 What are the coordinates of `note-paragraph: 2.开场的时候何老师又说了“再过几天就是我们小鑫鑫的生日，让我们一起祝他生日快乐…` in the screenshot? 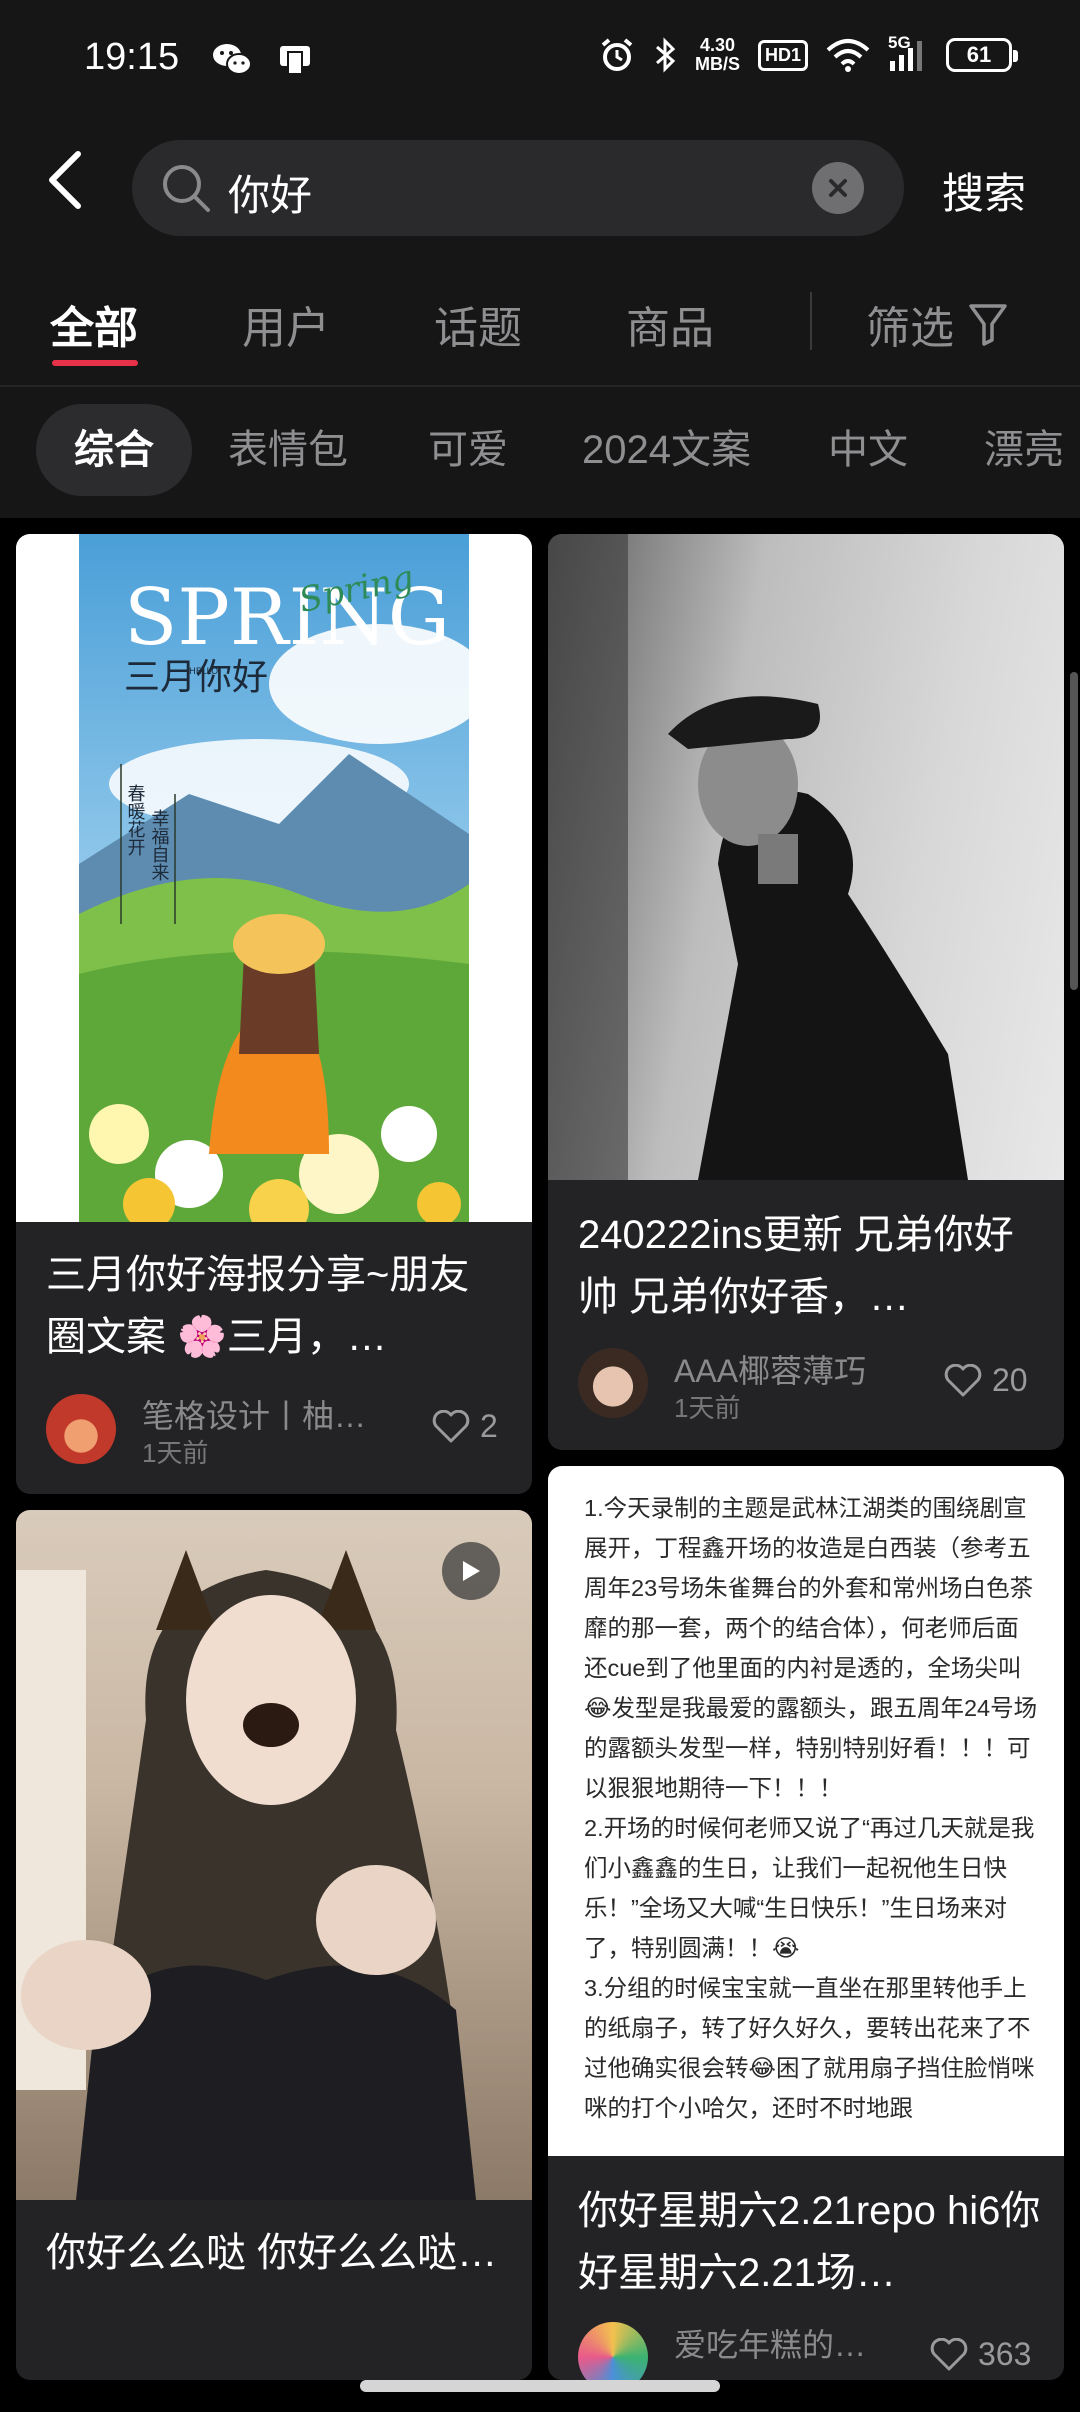 It's located at (809, 1888).